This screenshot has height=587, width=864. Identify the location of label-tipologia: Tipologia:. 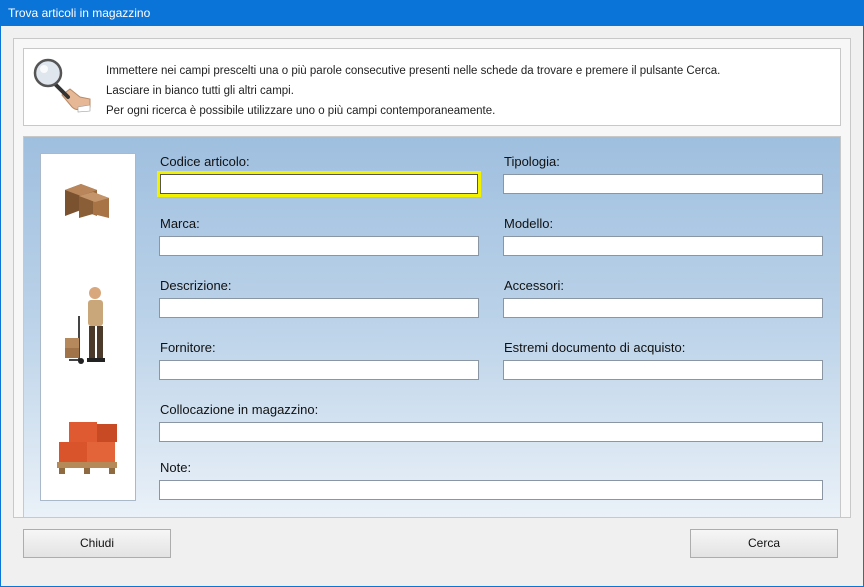
(532, 161).